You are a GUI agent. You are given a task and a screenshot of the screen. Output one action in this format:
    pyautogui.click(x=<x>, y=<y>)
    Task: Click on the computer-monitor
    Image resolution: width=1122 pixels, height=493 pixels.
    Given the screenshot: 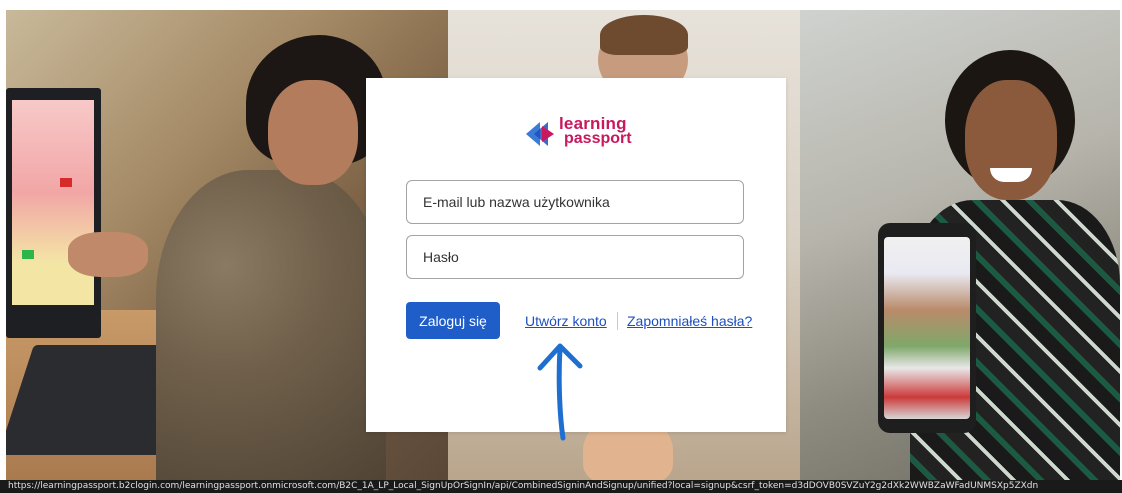 What is the action you would take?
    pyautogui.click(x=53, y=213)
    